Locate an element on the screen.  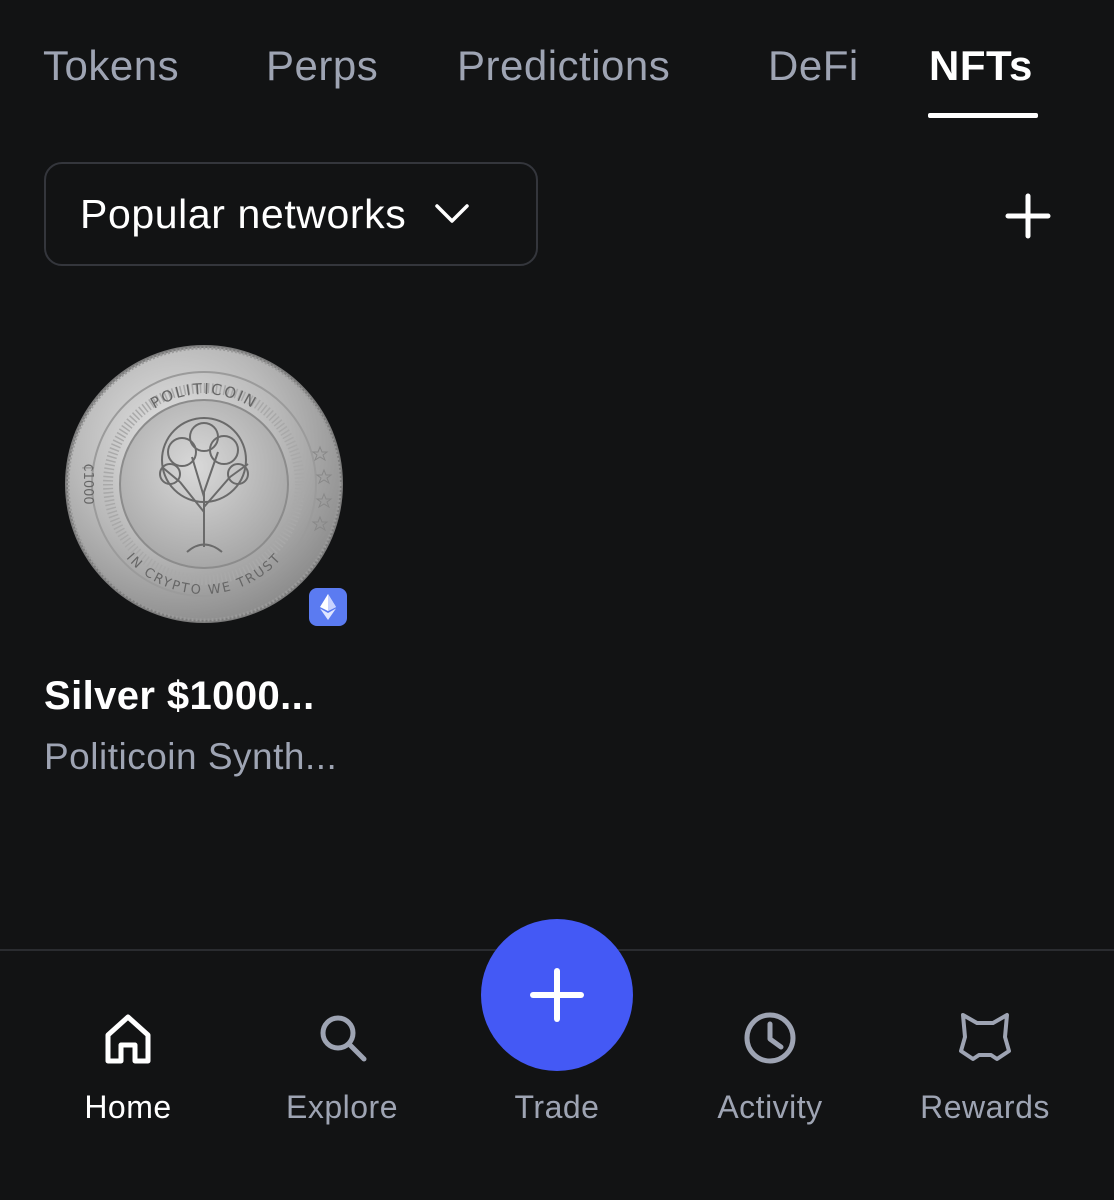
clock-icon is located at coordinates (770, 1038).